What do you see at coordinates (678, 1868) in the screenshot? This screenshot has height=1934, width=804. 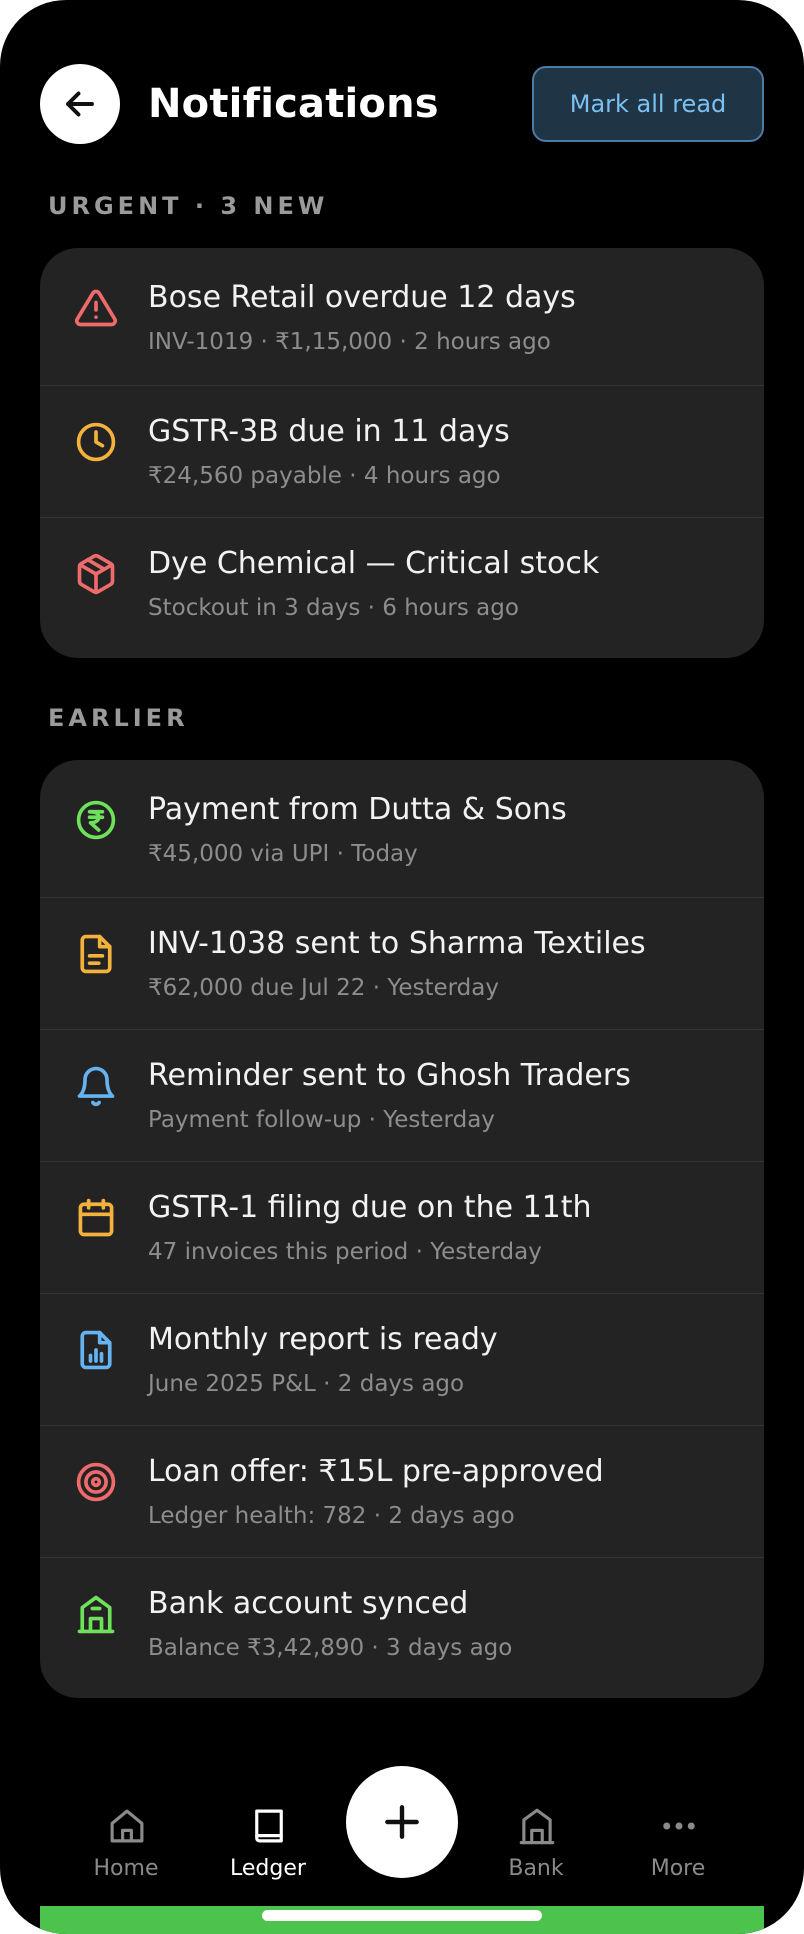 I see `tab-more-label: More` at bounding box center [678, 1868].